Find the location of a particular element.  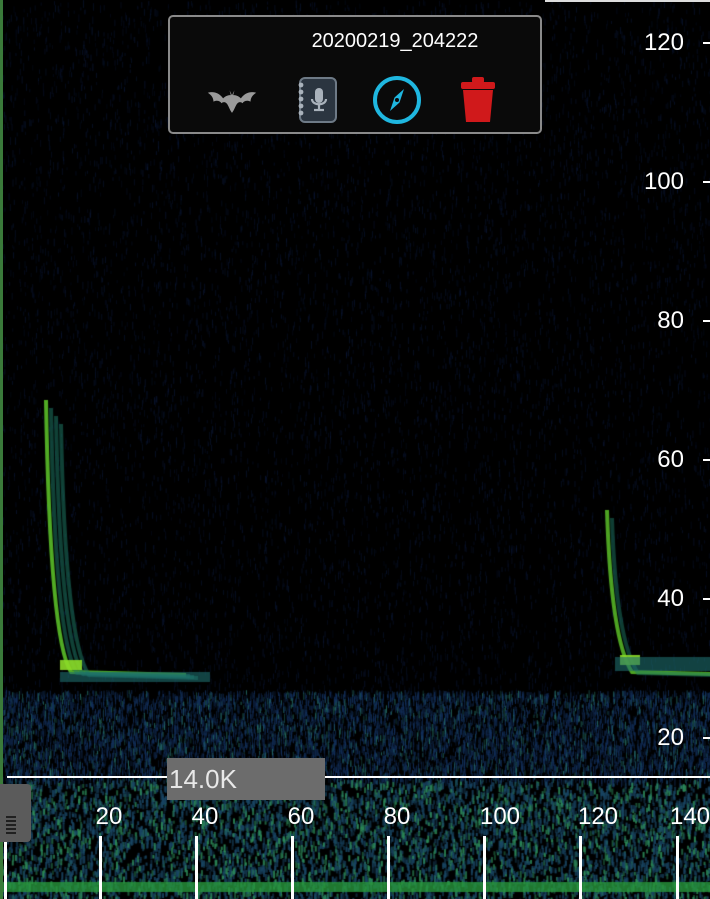

x-tick-label: 140 is located at coordinates (689, 816).